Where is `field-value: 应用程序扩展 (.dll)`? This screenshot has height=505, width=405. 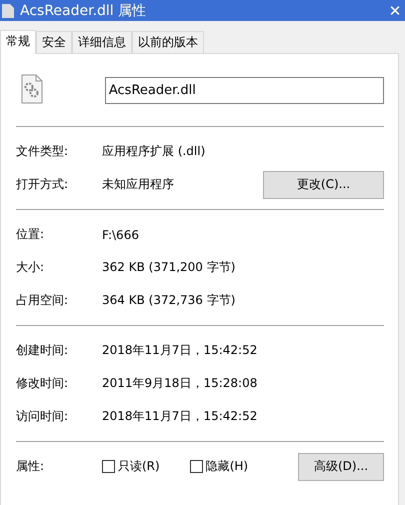 field-value: 应用程序扩展 (.dll) is located at coordinates (154, 151).